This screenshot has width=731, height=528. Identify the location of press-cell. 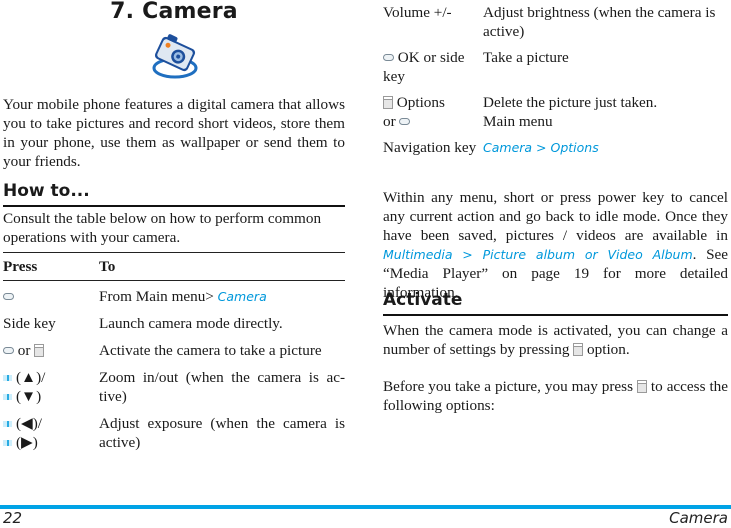
(51, 296).